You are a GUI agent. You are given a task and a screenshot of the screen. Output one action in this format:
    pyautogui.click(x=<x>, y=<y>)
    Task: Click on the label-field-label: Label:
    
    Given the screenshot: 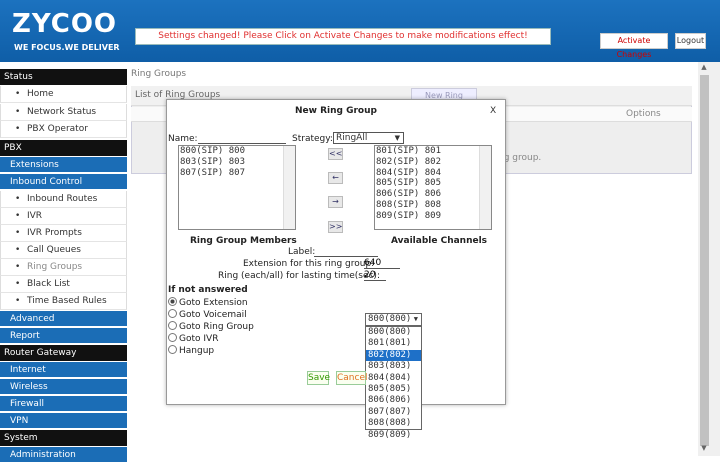 What is the action you would take?
    pyautogui.click(x=302, y=252)
    